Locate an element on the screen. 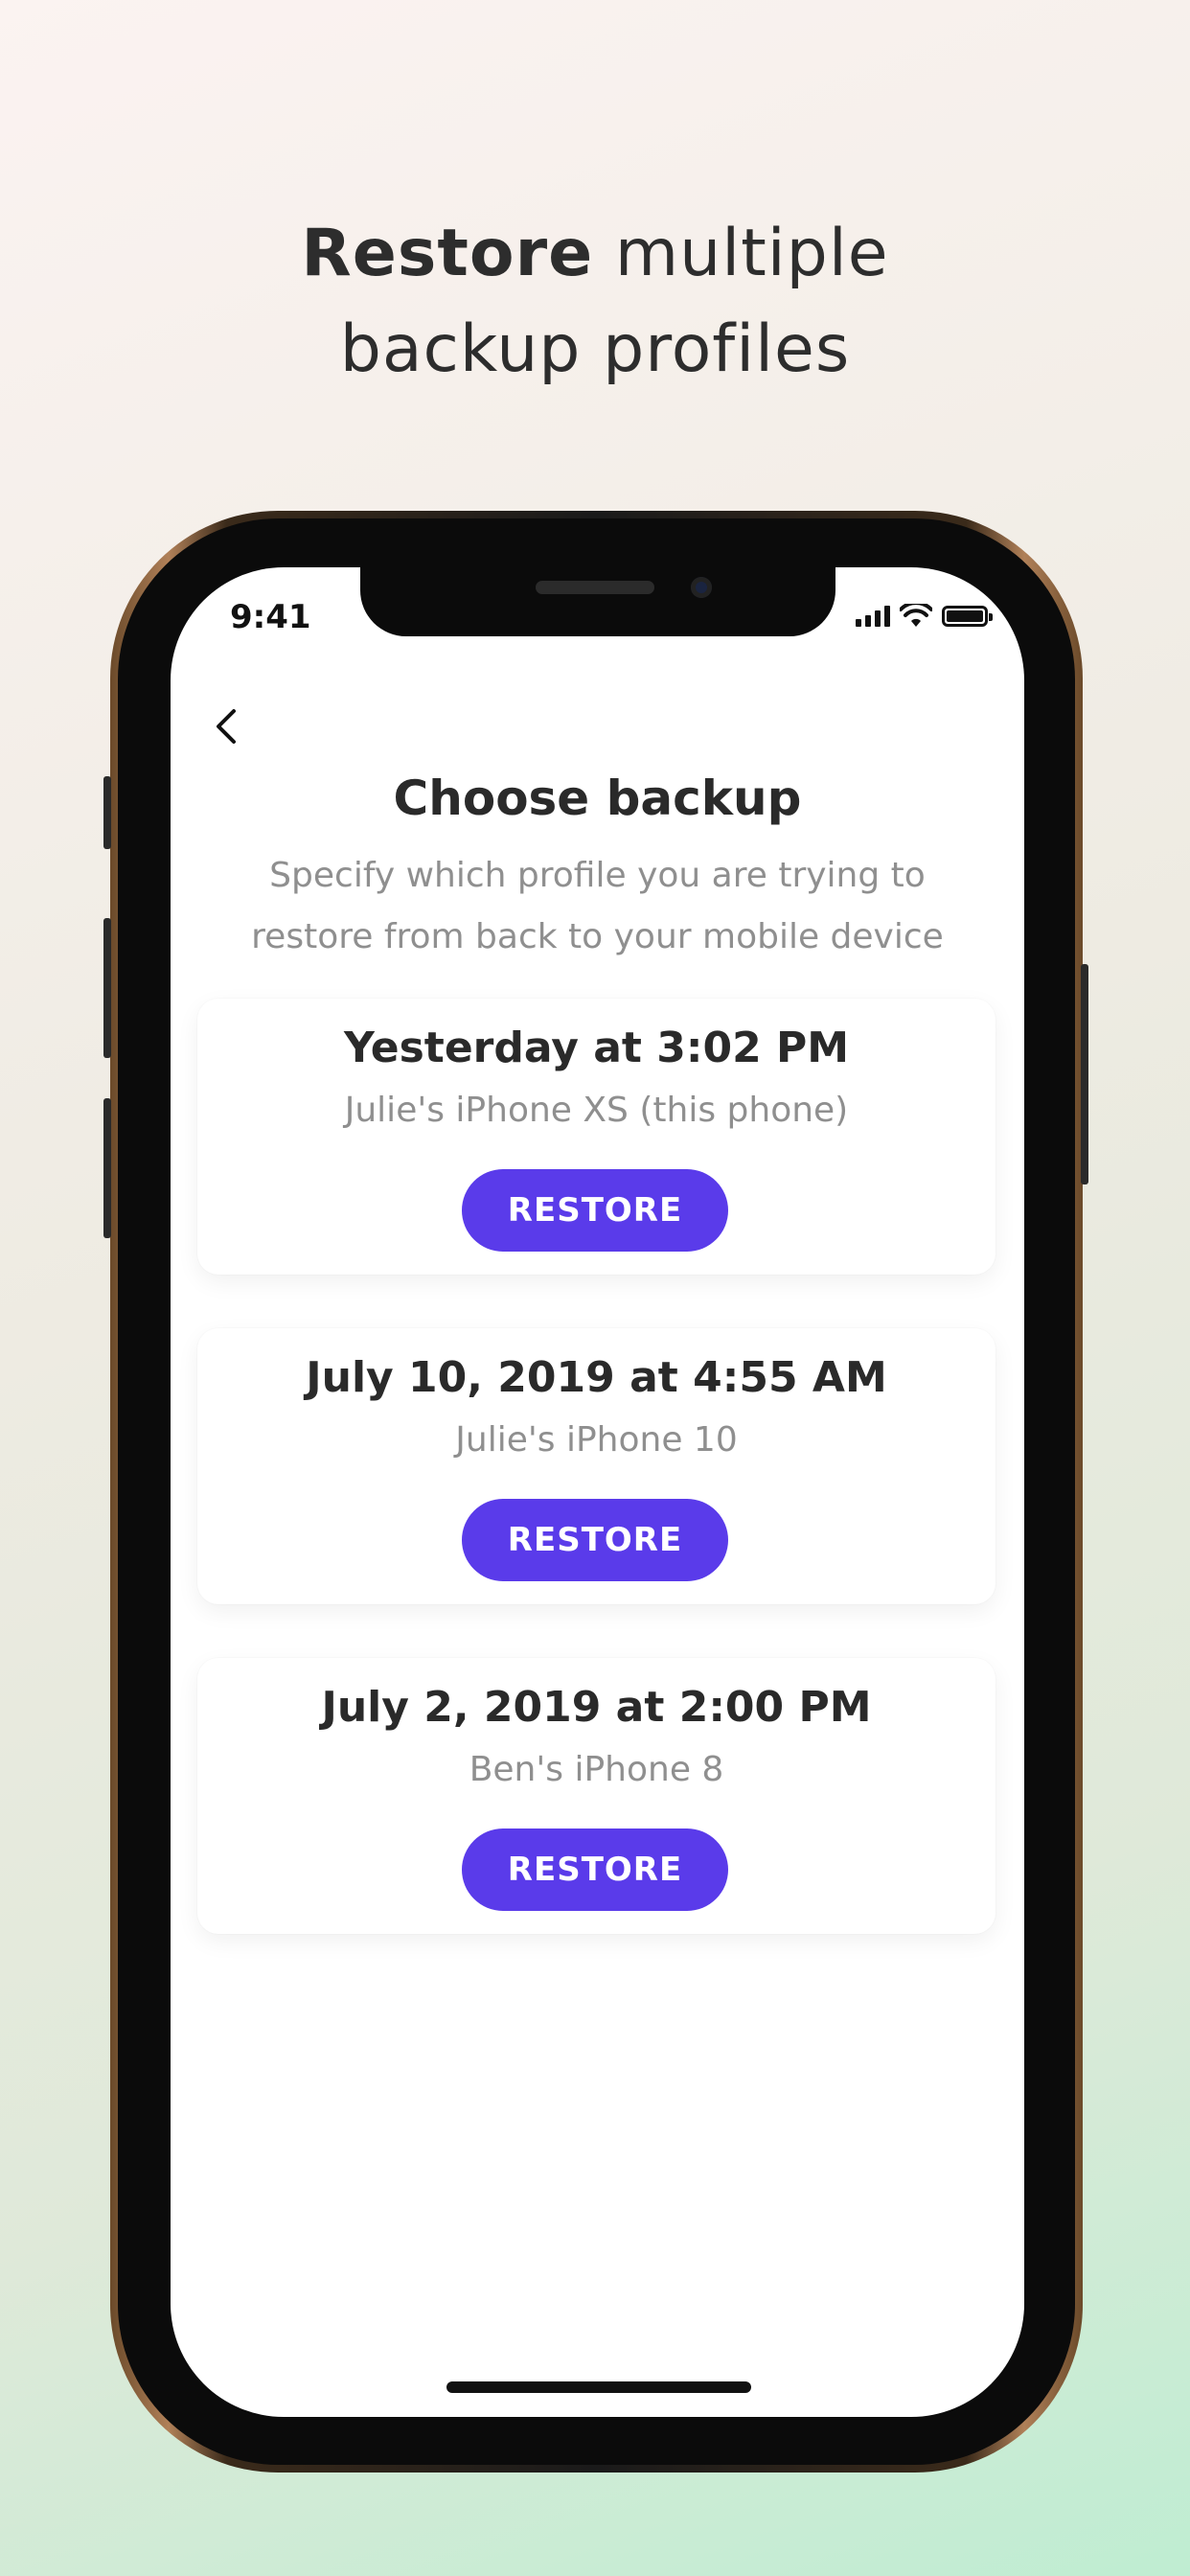 This screenshot has height=2576, width=1190. notch is located at coordinates (598, 601).